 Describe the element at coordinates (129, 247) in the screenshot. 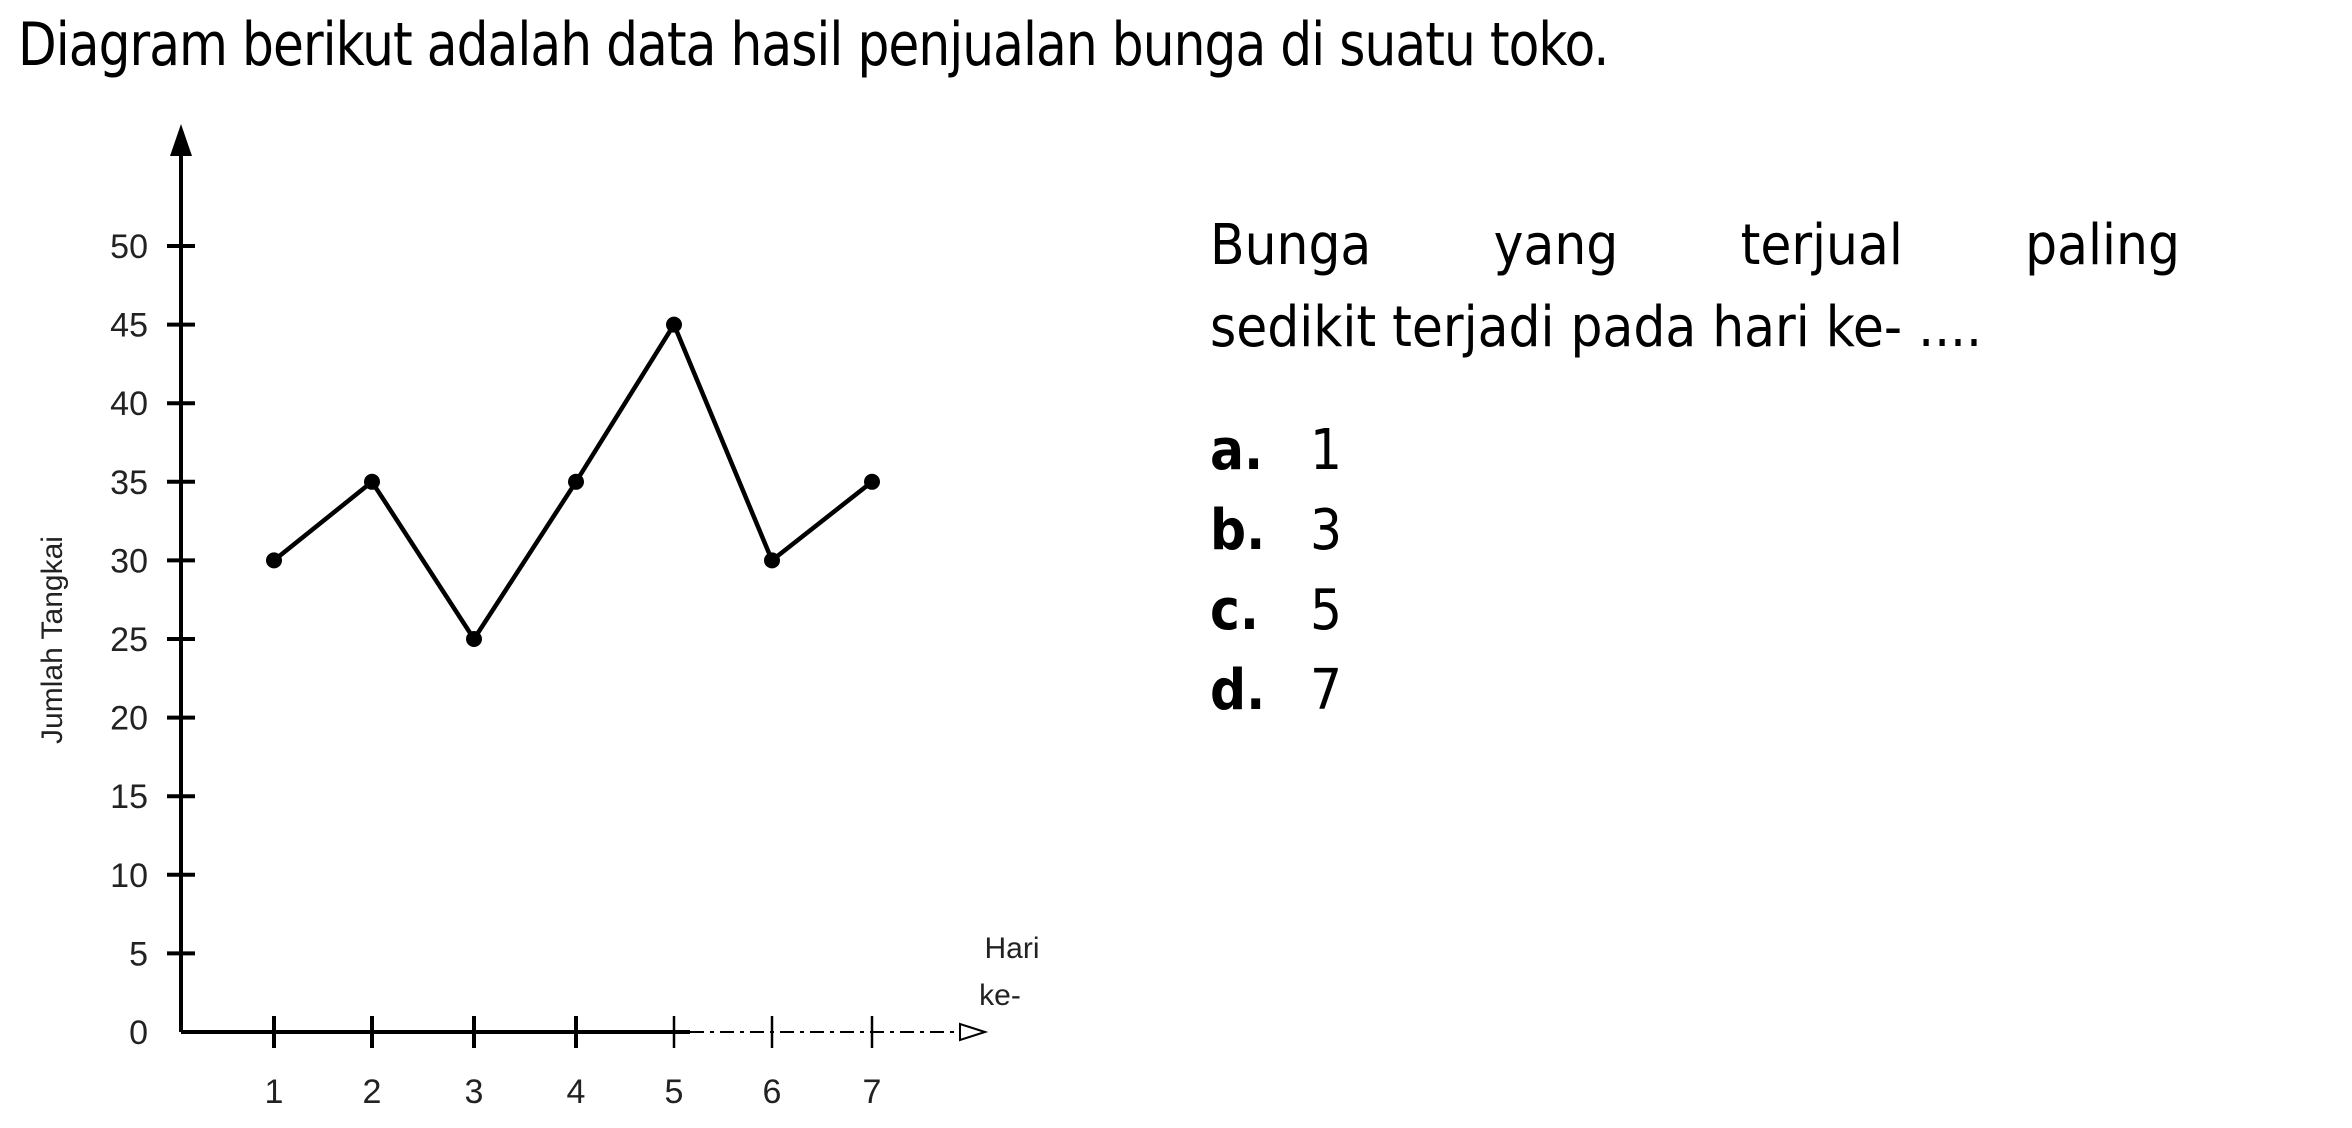

I see `y-tick-label: 50` at that location.